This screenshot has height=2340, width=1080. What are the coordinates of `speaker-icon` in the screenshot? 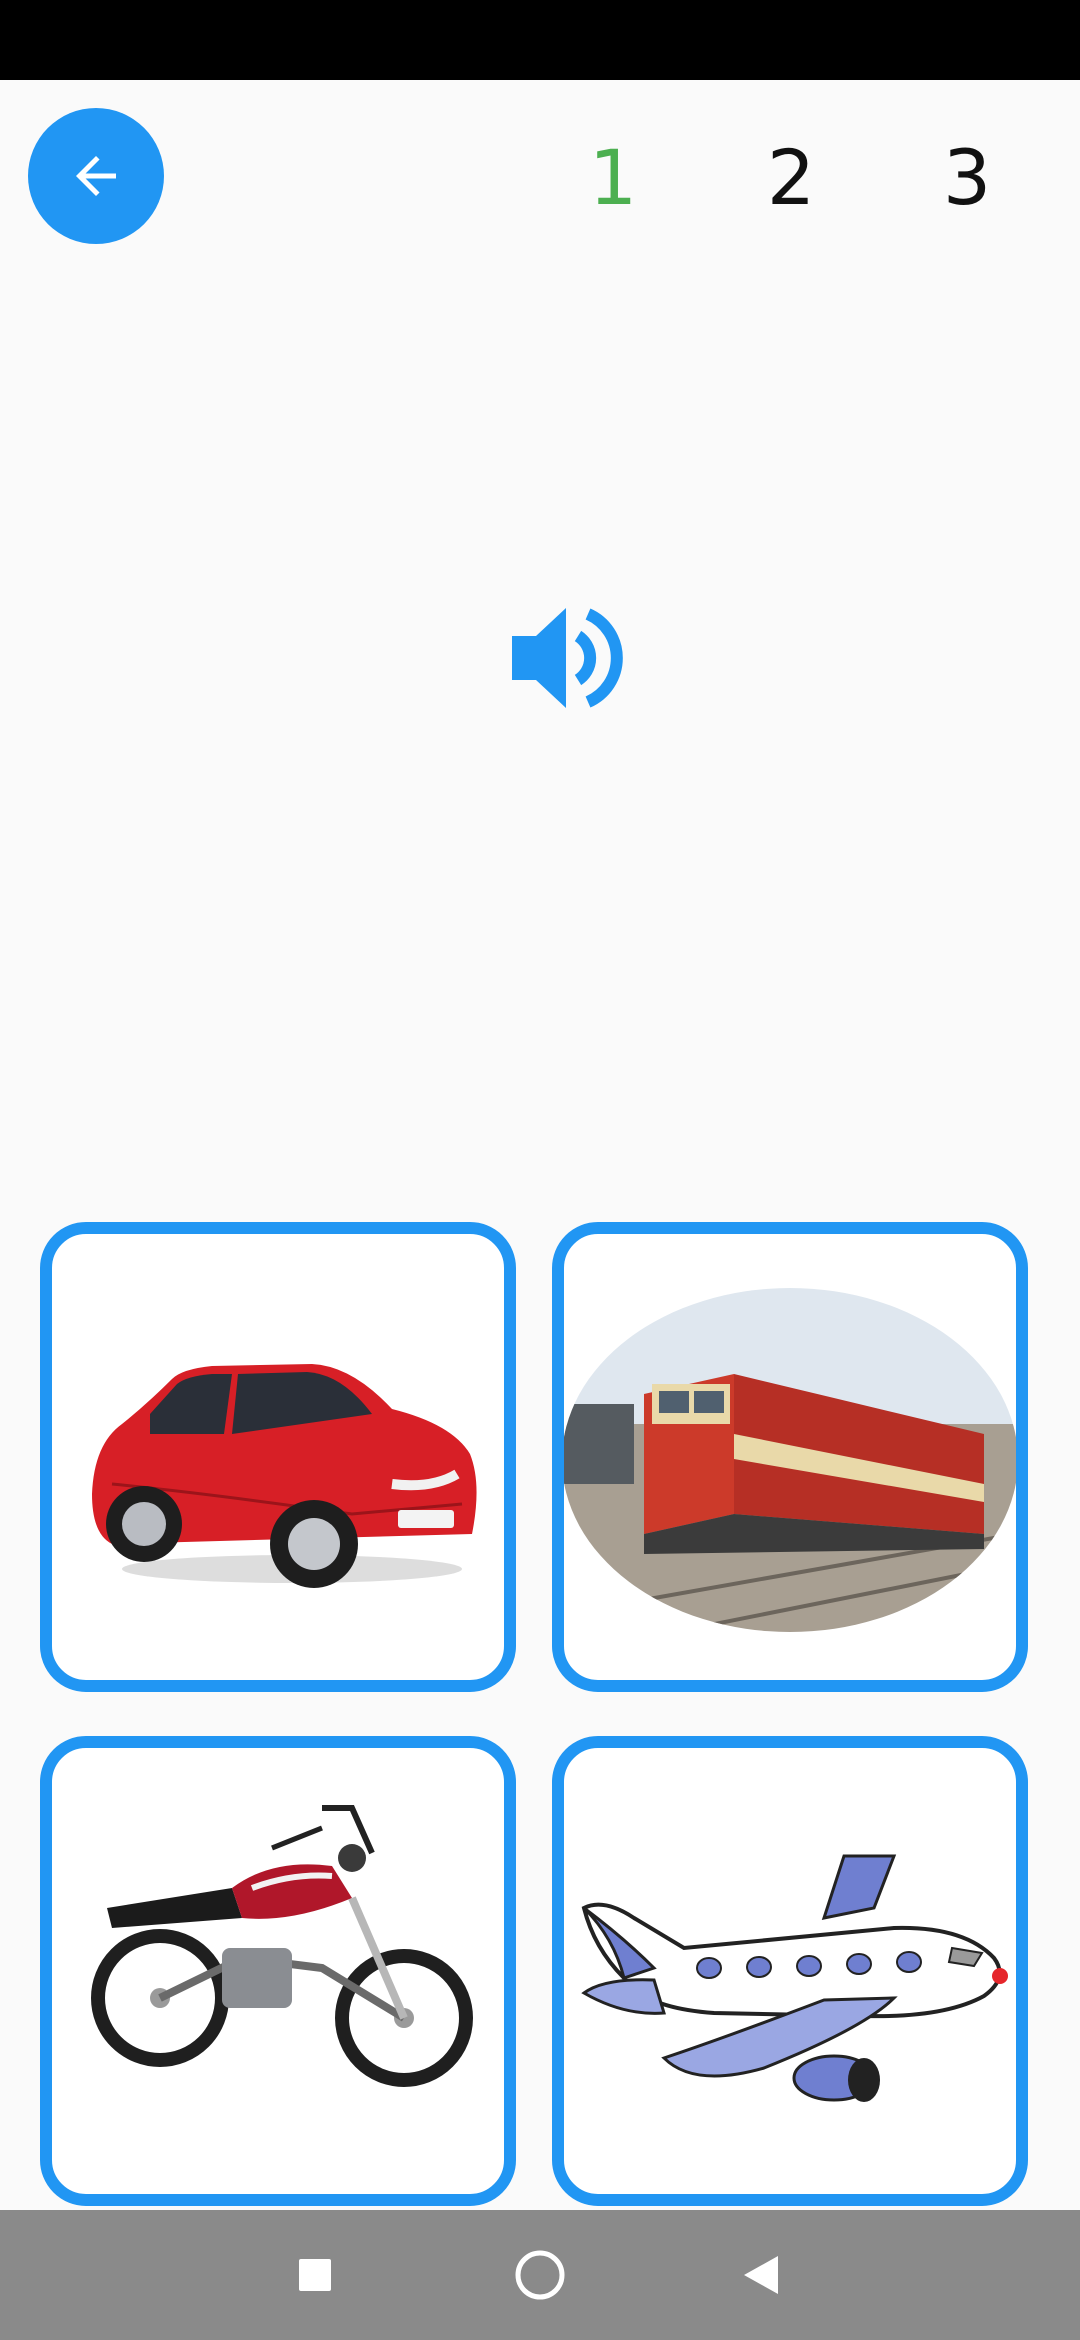 It's located at (567, 658).